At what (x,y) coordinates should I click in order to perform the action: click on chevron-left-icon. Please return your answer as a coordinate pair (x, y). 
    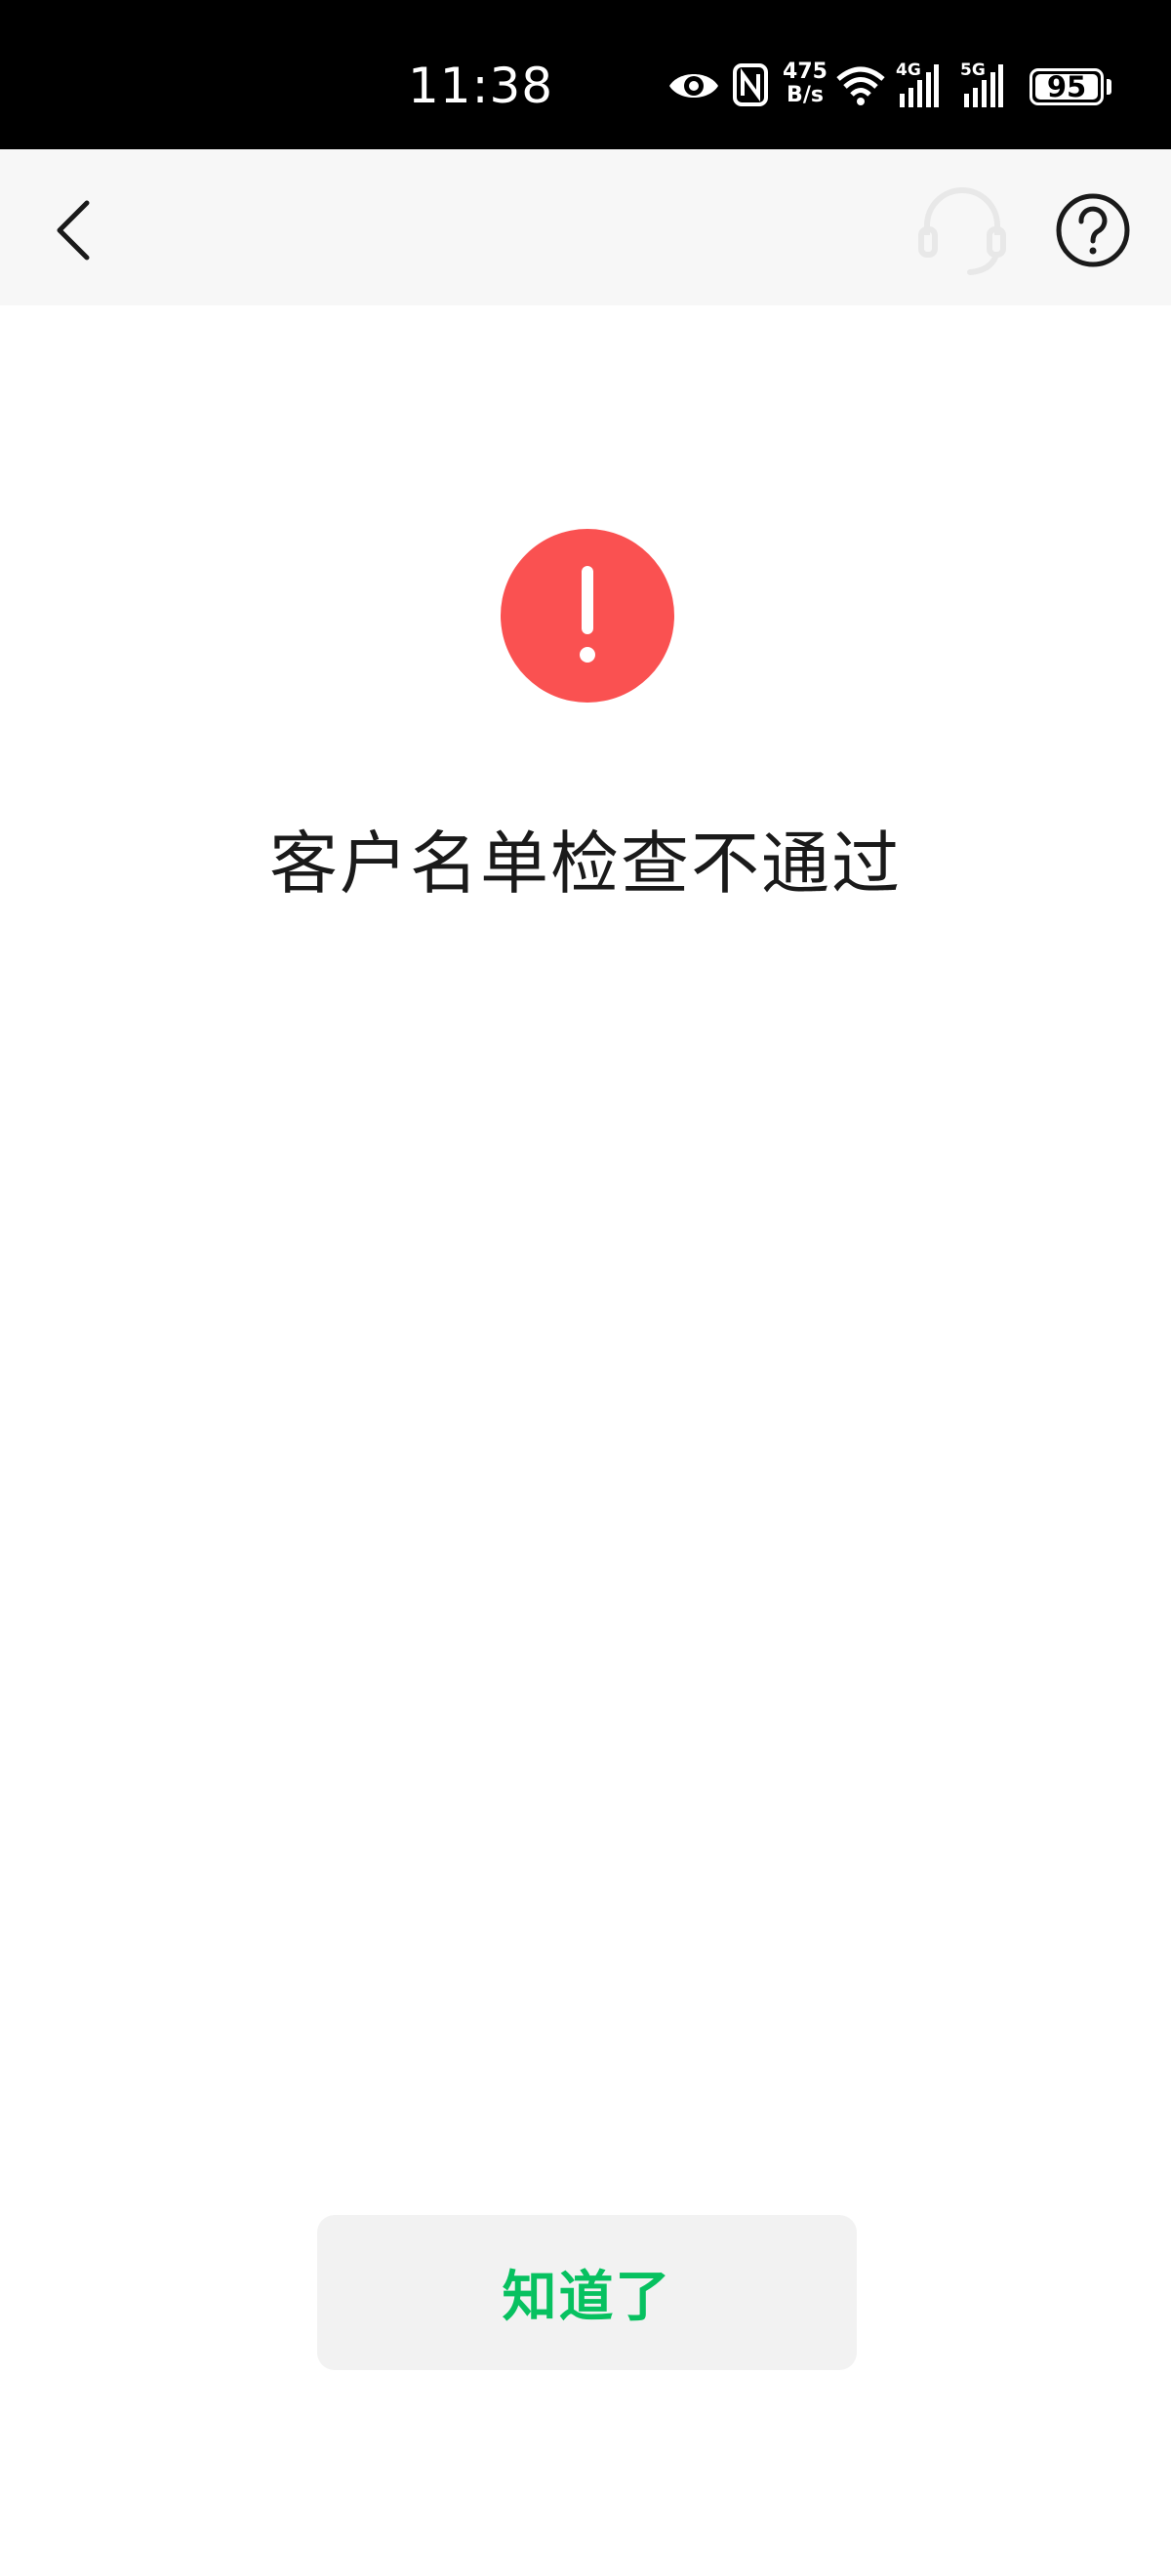
    Looking at the image, I should click on (73, 230).